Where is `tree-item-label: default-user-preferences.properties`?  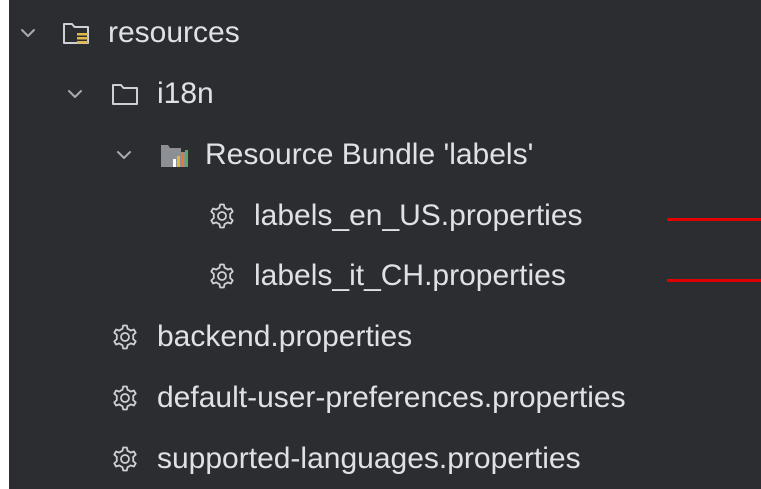 tree-item-label: default-user-preferences.properties is located at coordinates (391, 397).